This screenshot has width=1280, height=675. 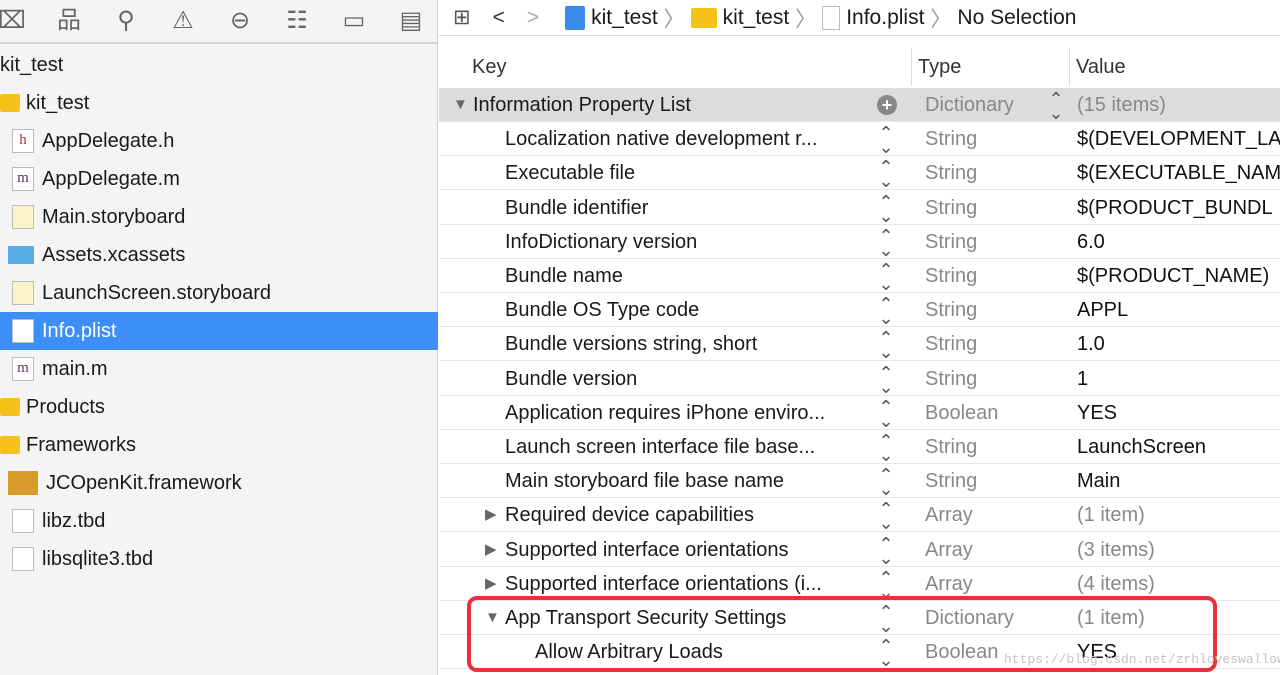 I want to click on plist-row: Bundle name ⌃ ⌄ String $(PRODUCT_NAME), so click(x=859, y=276).